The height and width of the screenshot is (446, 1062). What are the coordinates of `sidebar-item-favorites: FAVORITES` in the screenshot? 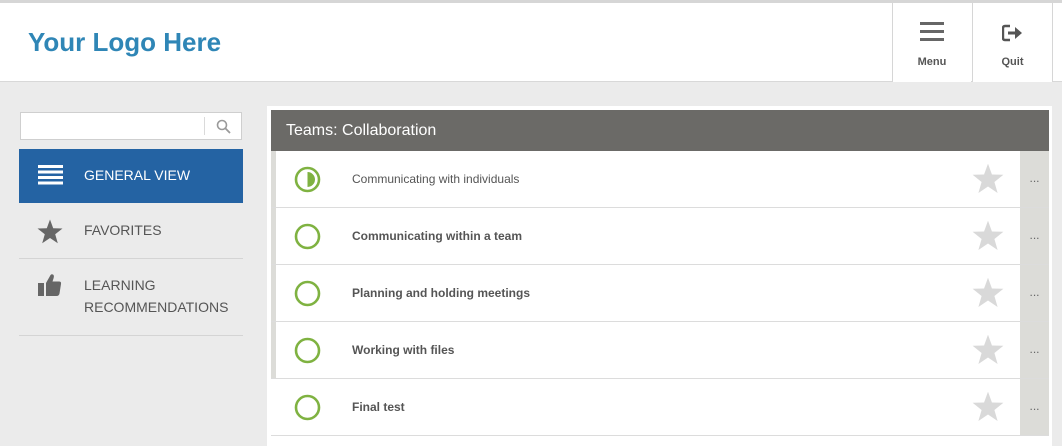 It's located at (131, 231).